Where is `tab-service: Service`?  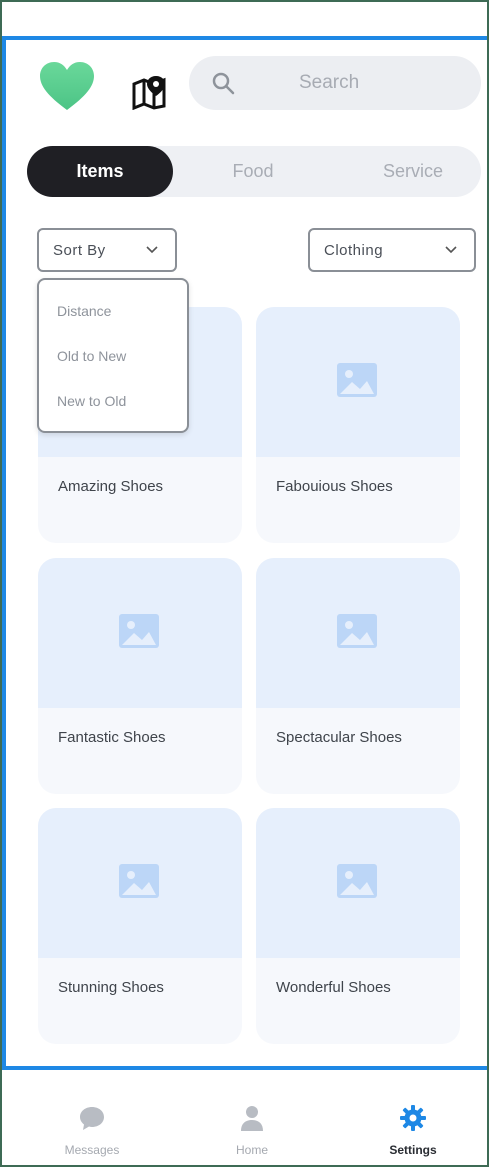 tab-service: Service is located at coordinates (413, 171).